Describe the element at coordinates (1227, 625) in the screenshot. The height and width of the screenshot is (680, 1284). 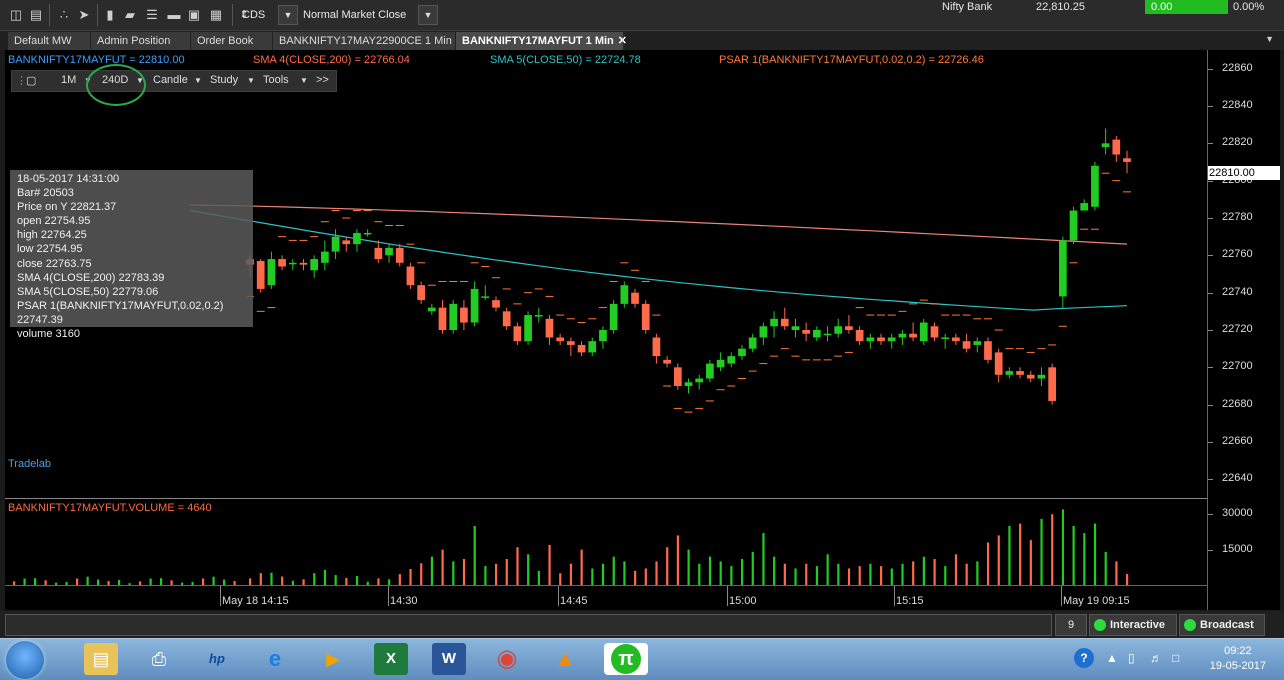
I see `broadcast-label: Broadcast` at that location.